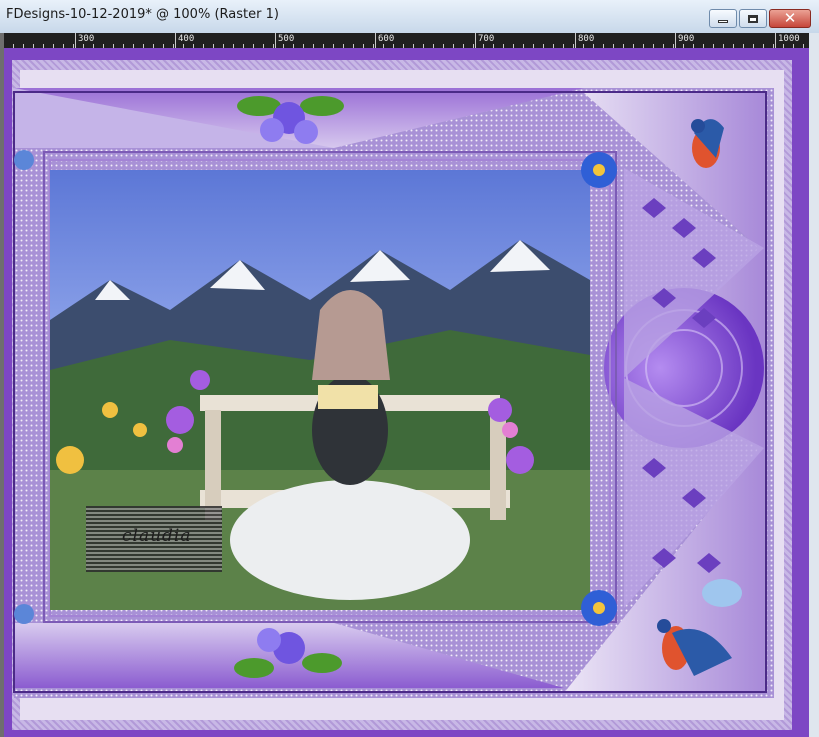  Describe the element at coordinates (290, 120) in the screenshot. I see `flower-top-center-icon` at that location.